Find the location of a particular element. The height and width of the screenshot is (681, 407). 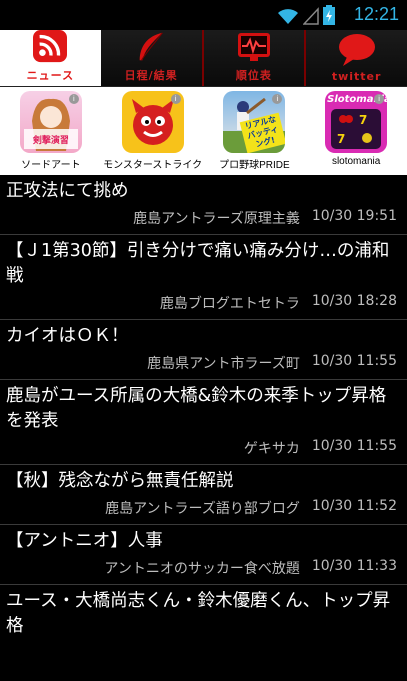

ad-sword-art-thumbnail: 剣撃演習 i is located at coordinates (50, 122).